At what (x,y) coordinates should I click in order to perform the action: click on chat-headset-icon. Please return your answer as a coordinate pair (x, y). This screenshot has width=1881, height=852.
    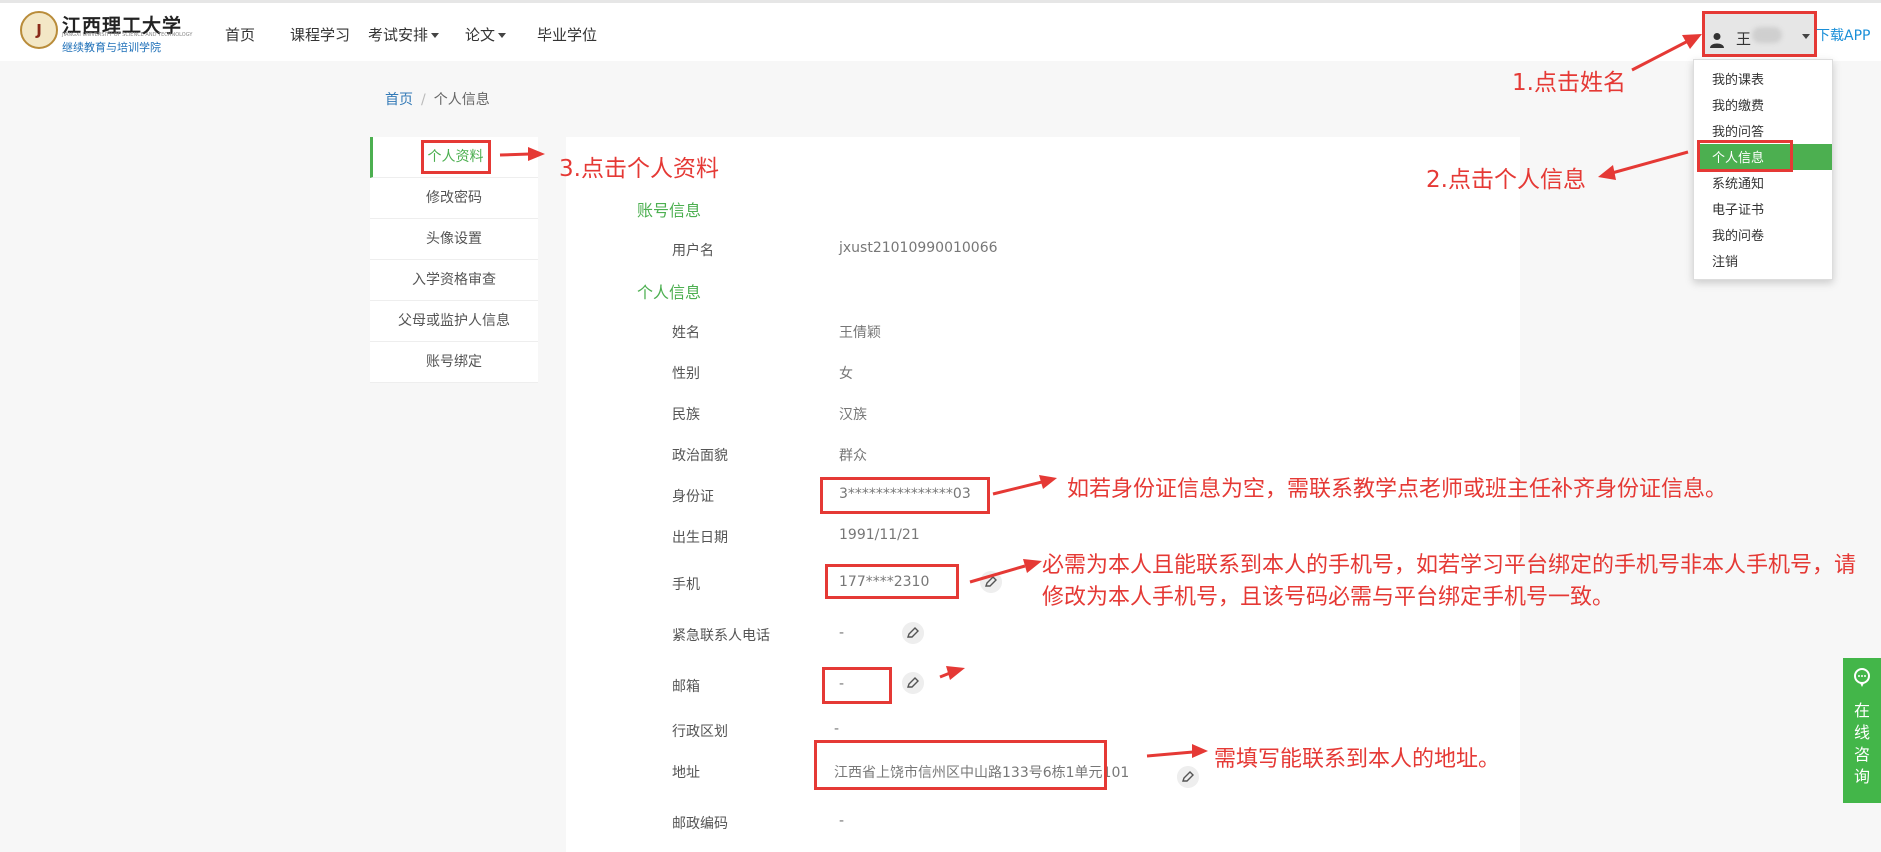
    Looking at the image, I should click on (1862, 677).